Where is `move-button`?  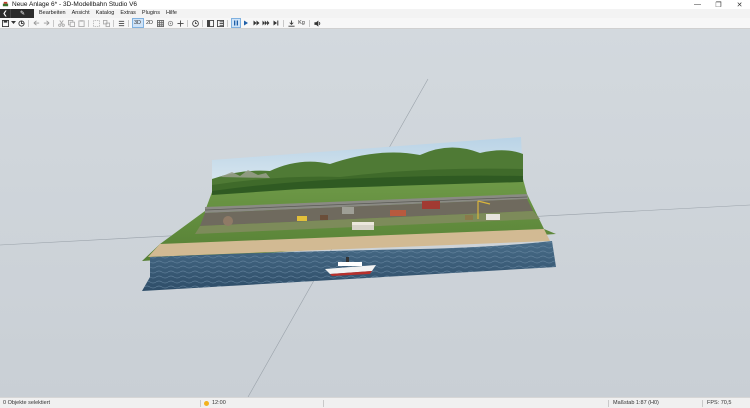
move-button is located at coordinates (180, 23).